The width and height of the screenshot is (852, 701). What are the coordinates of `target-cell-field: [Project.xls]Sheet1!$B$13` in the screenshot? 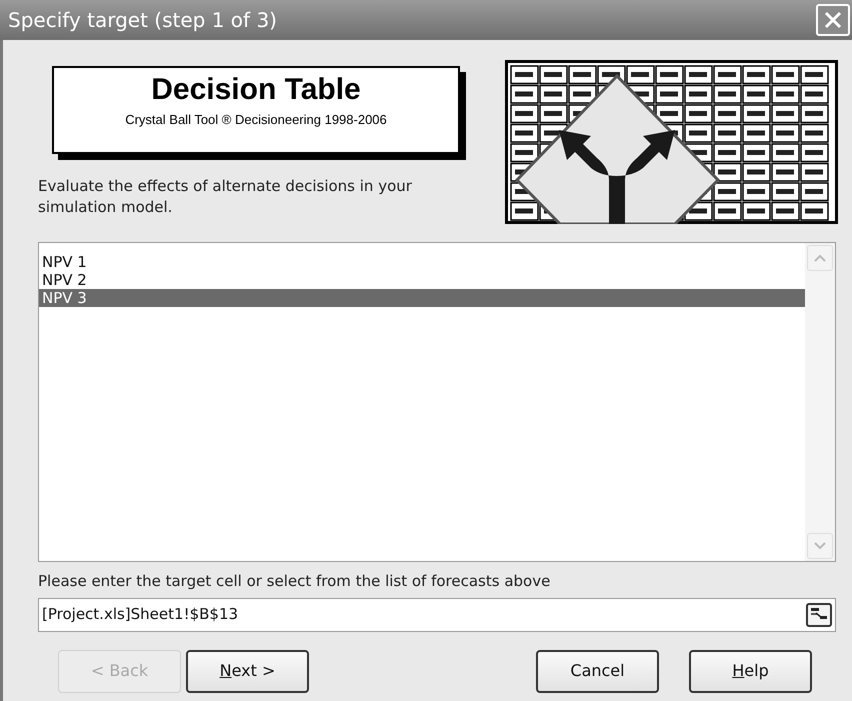 It's located at (437, 615).